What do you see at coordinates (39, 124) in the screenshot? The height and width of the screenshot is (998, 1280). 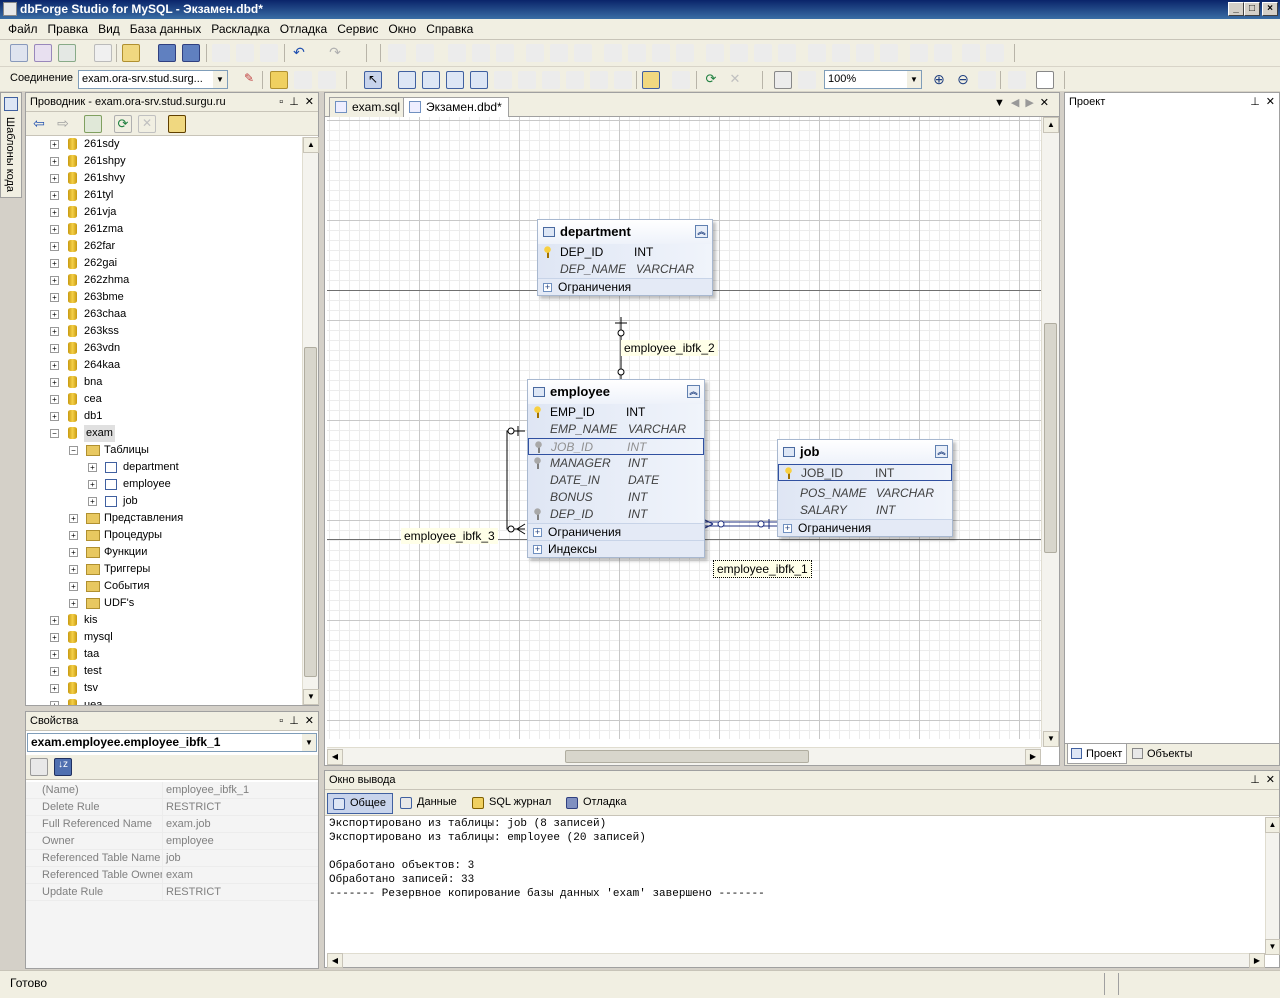 I see `back-icon: ⇦` at bounding box center [39, 124].